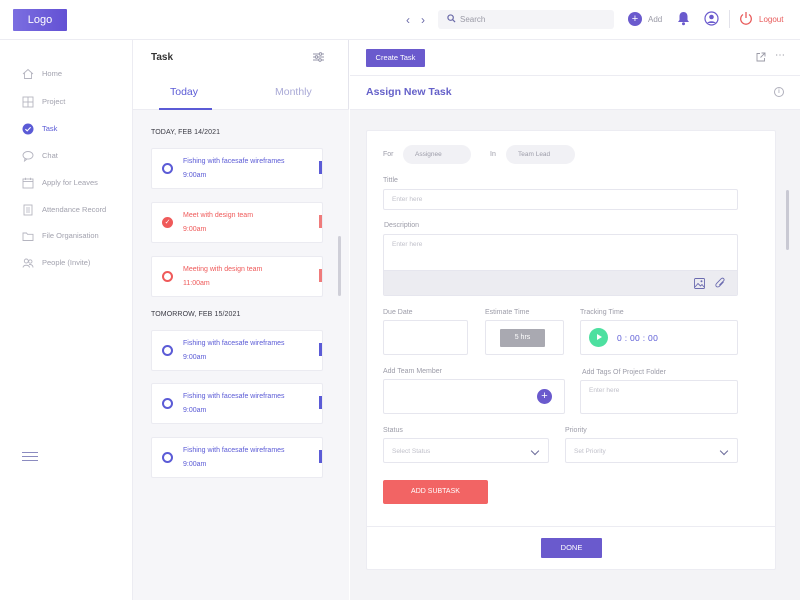  Describe the element at coordinates (560, 265) in the screenshot. I see `description-textarea: Enter here` at that location.